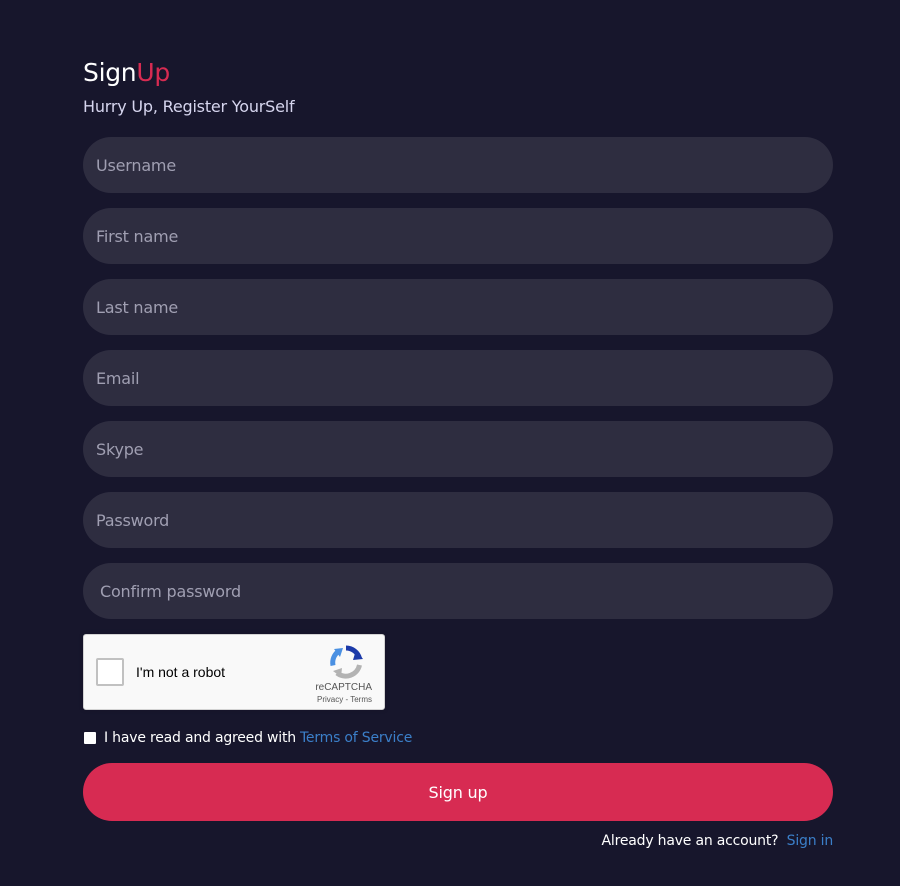  Describe the element at coordinates (458, 591) in the screenshot. I see `confirm-password-field` at that location.